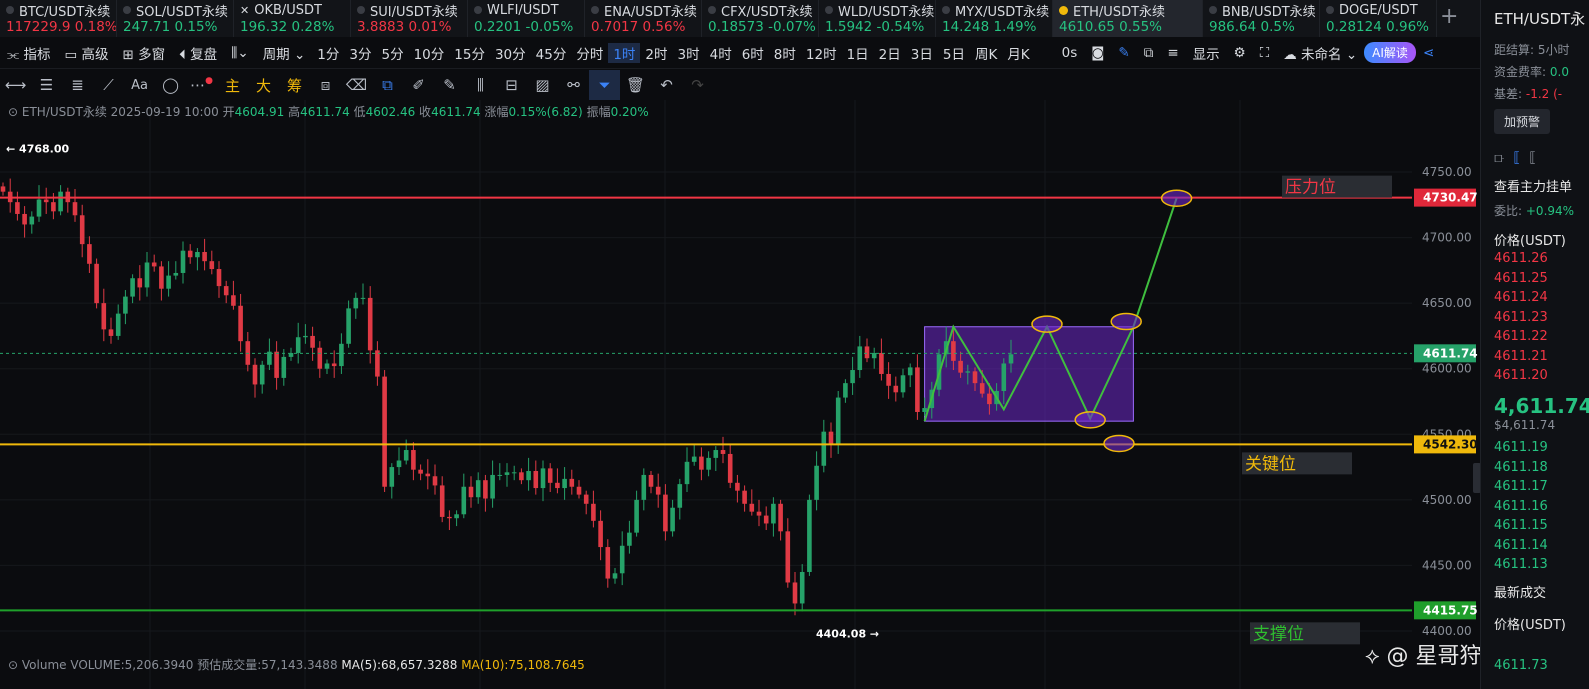 Image resolution: width=1589 pixels, height=689 pixels. What do you see at coordinates (328, 53) in the screenshot?
I see `interval-0: 1分` at bounding box center [328, 53].